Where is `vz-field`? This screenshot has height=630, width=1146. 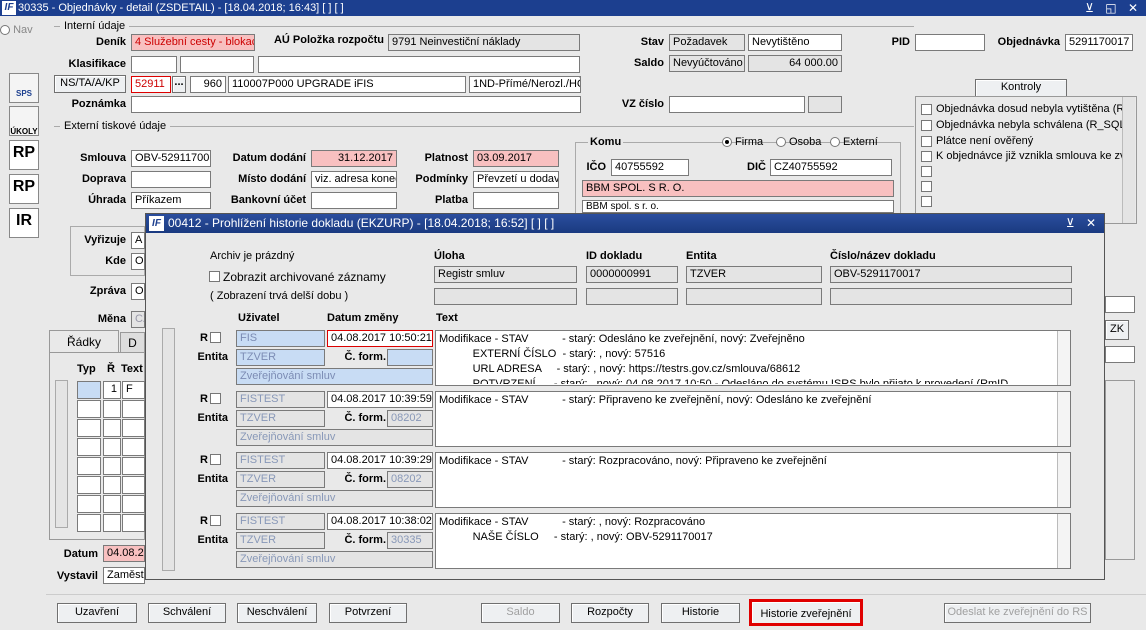 vz-field is located at coordinates (737, 104).